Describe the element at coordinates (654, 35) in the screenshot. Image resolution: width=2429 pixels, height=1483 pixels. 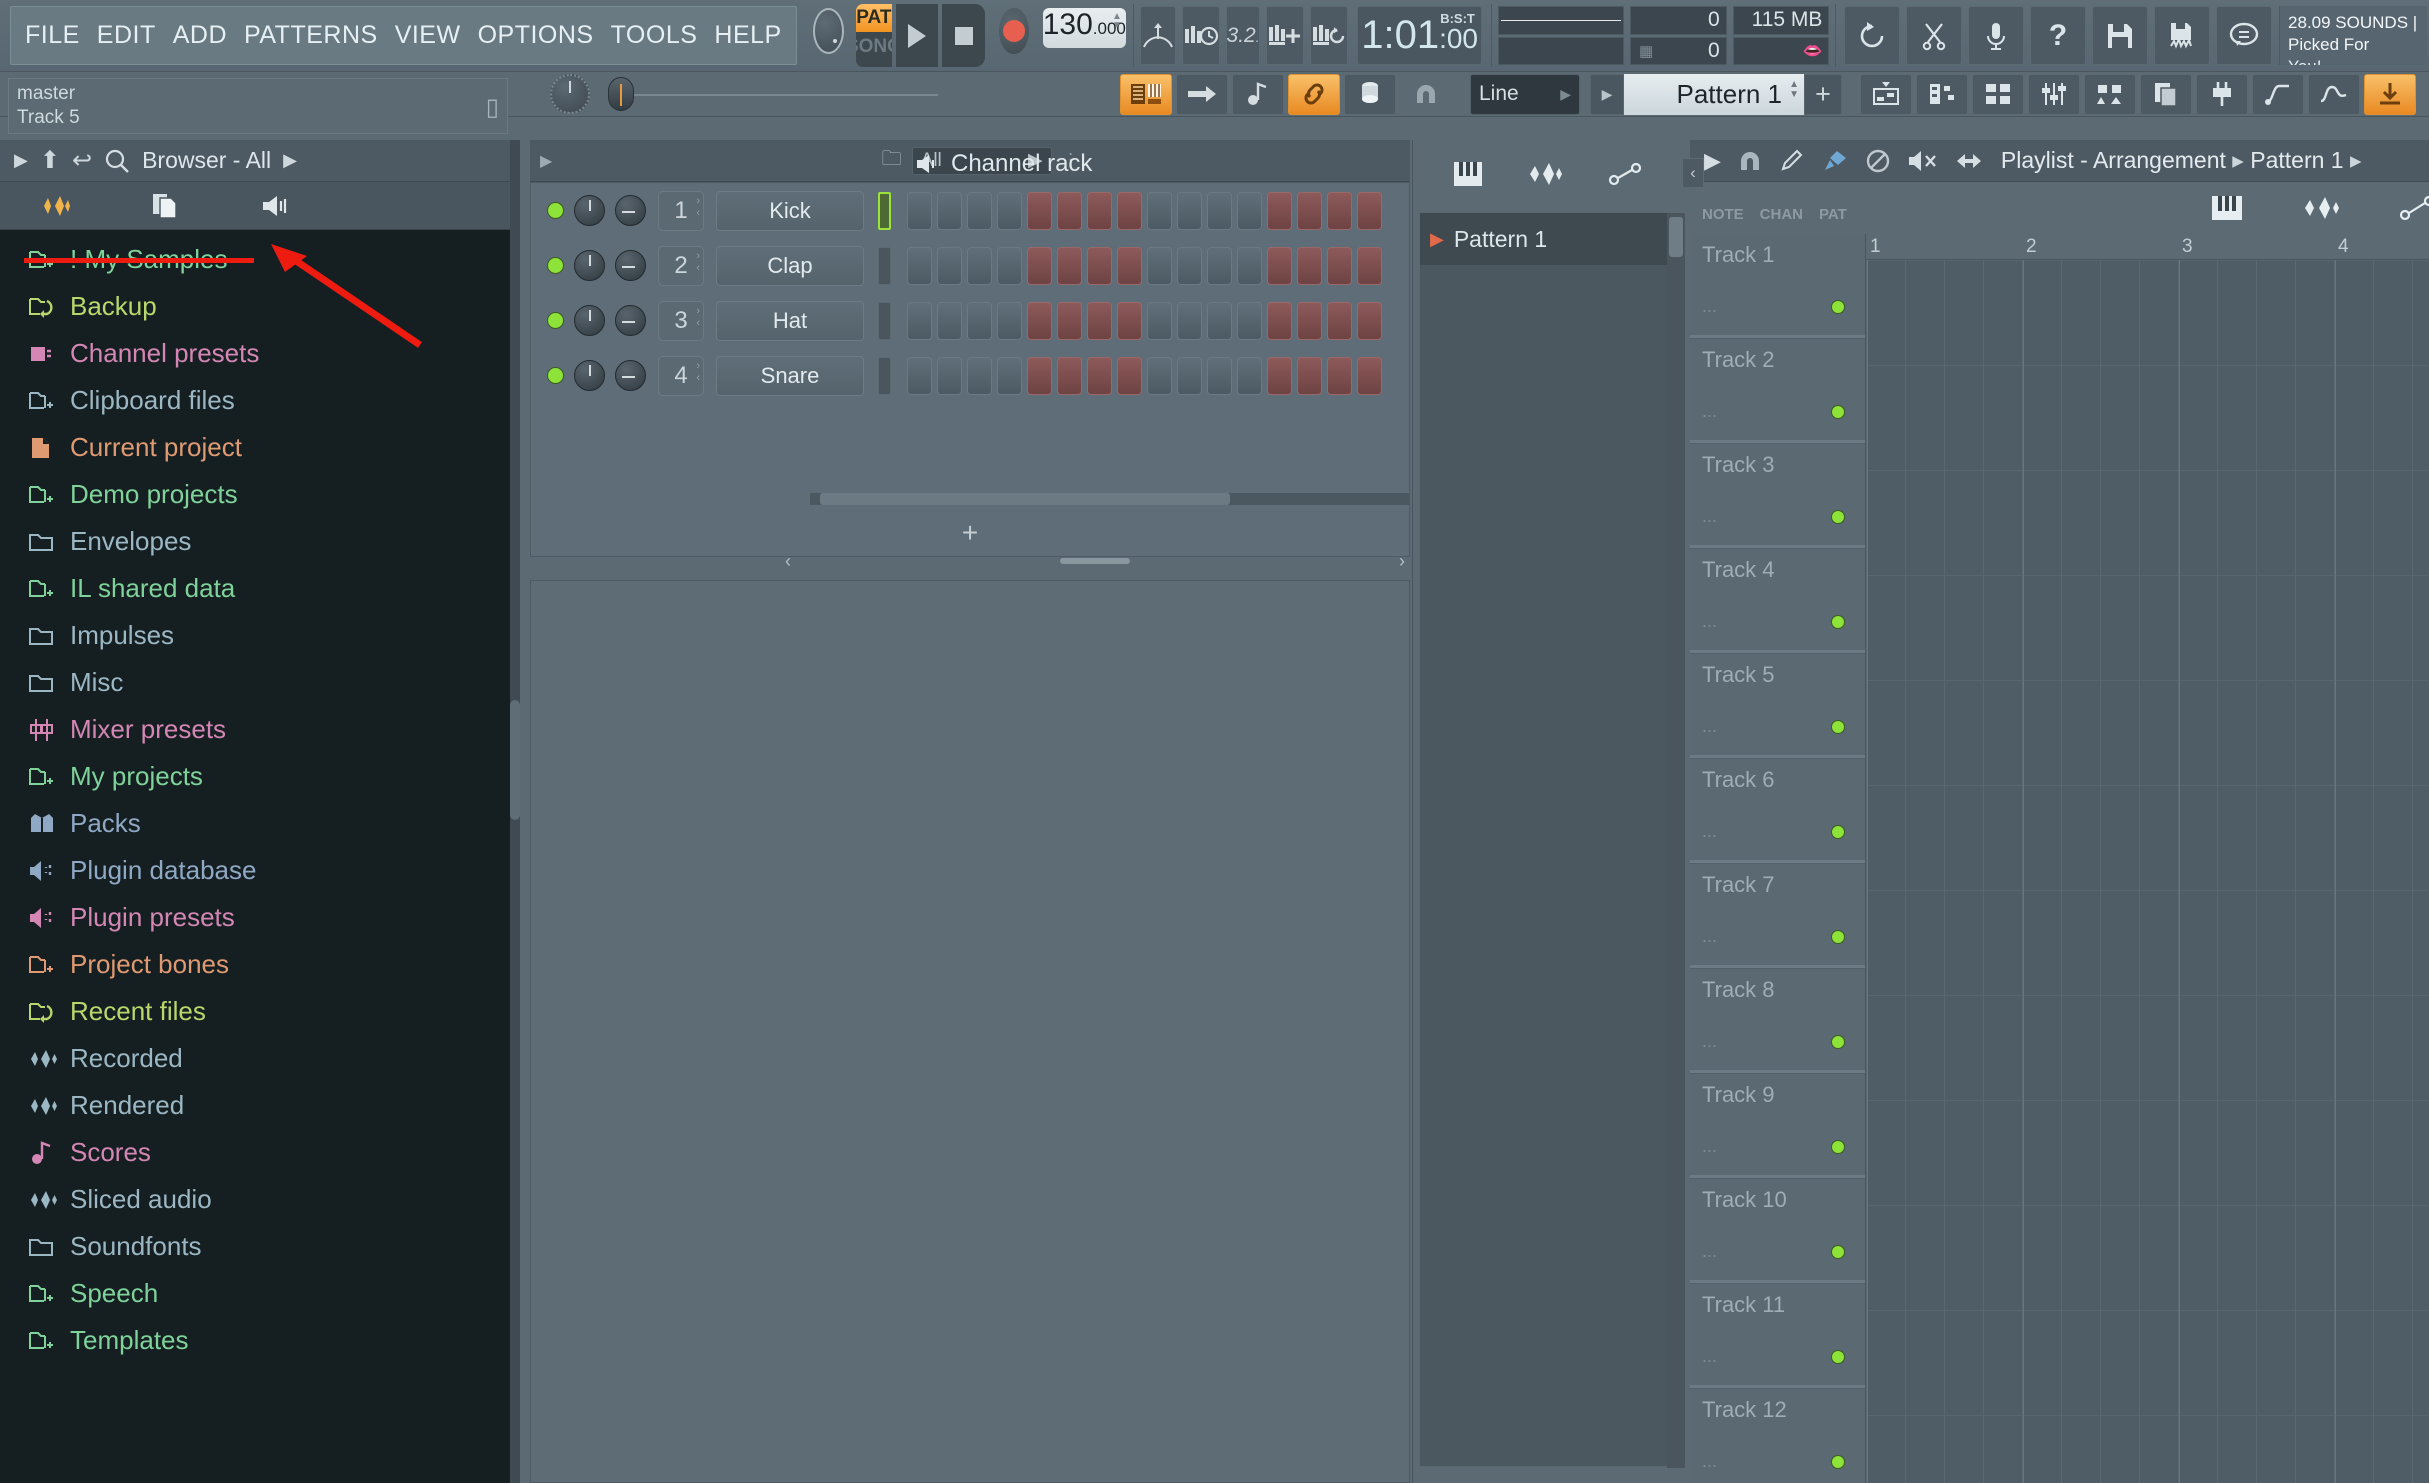
I see `menu-item-tools: TOOLS` at that location.